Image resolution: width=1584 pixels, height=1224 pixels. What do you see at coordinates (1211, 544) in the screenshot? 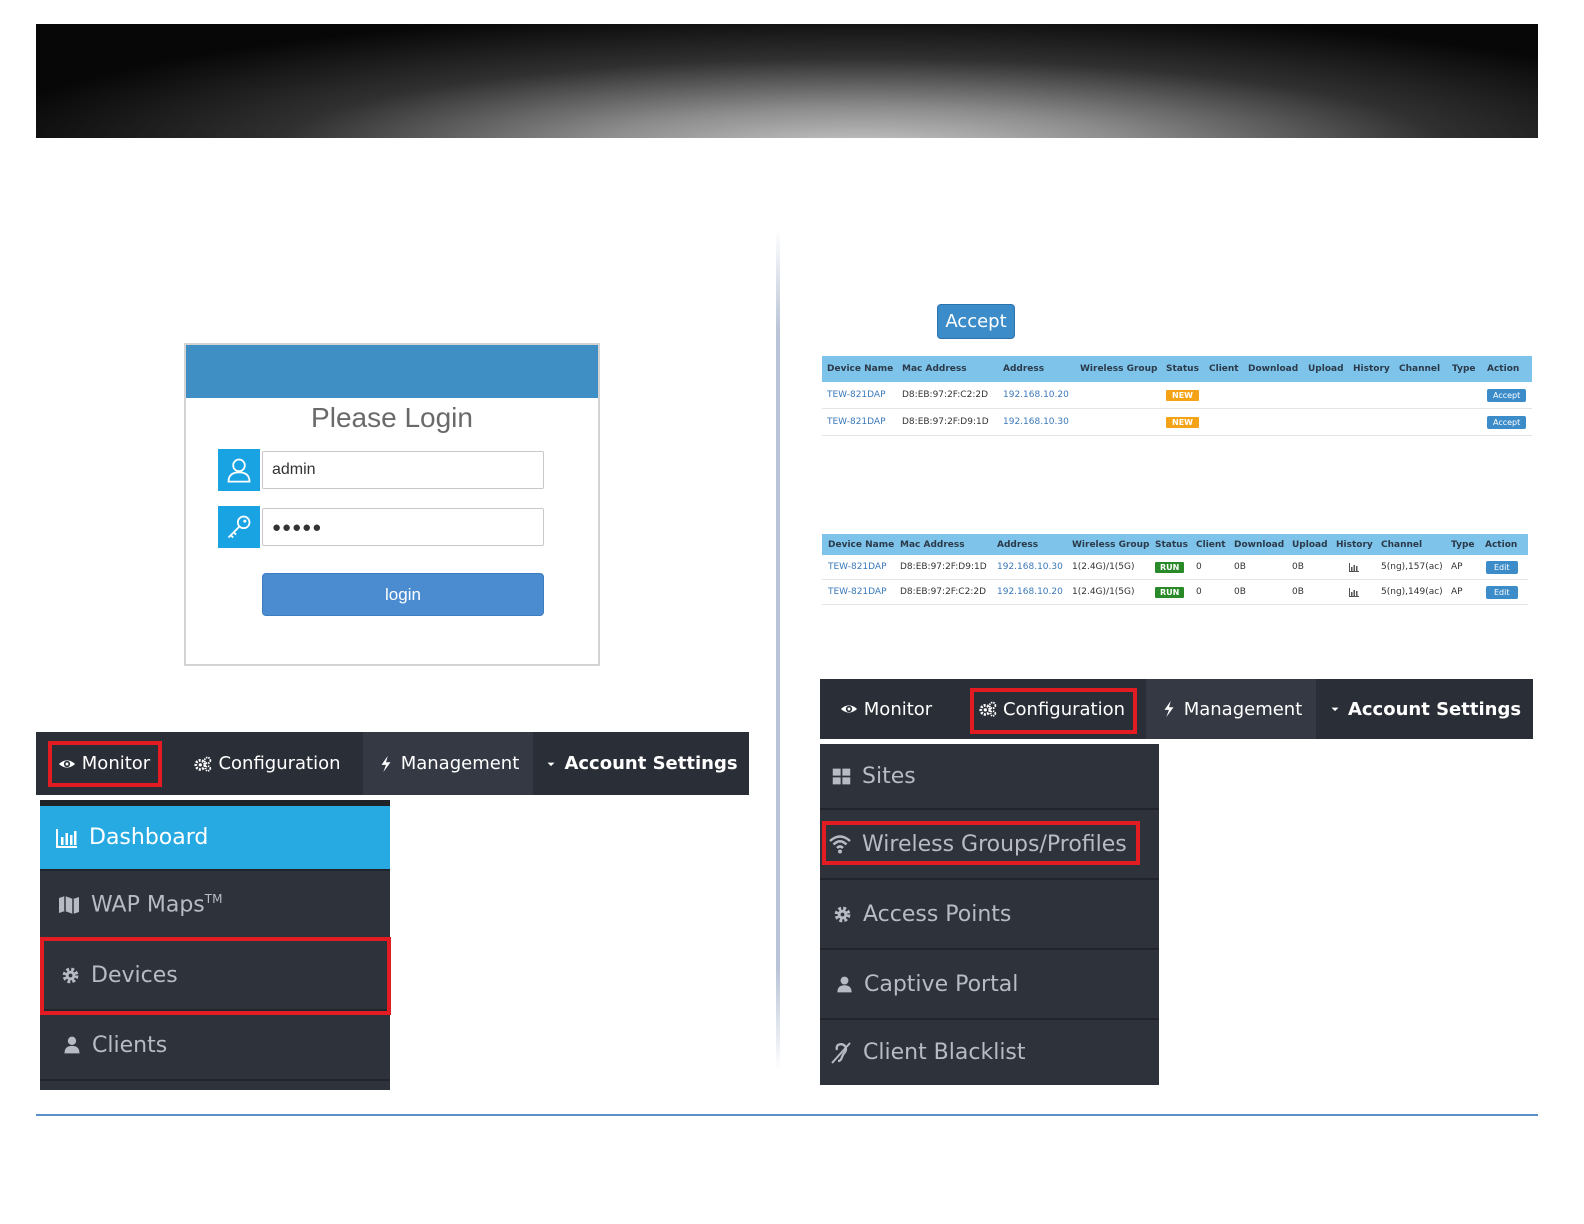
I see `col-client: Client` at bounding box center [1211, 544].